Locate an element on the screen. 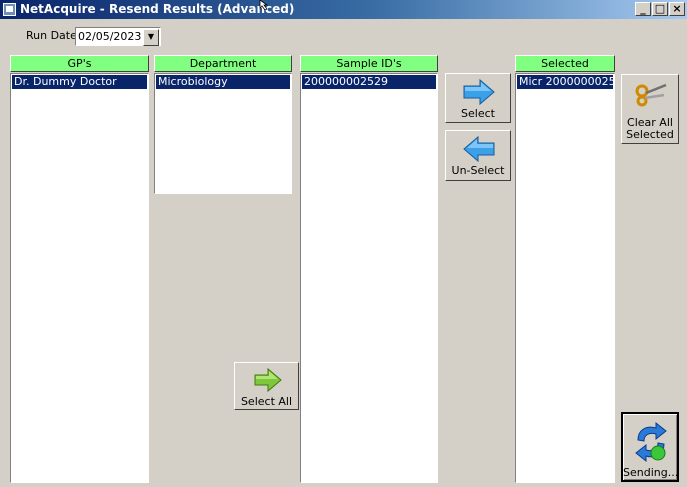 This screenshot has width=687, height=487. mouse-cursor-icon is located at coordinates (264, 5).